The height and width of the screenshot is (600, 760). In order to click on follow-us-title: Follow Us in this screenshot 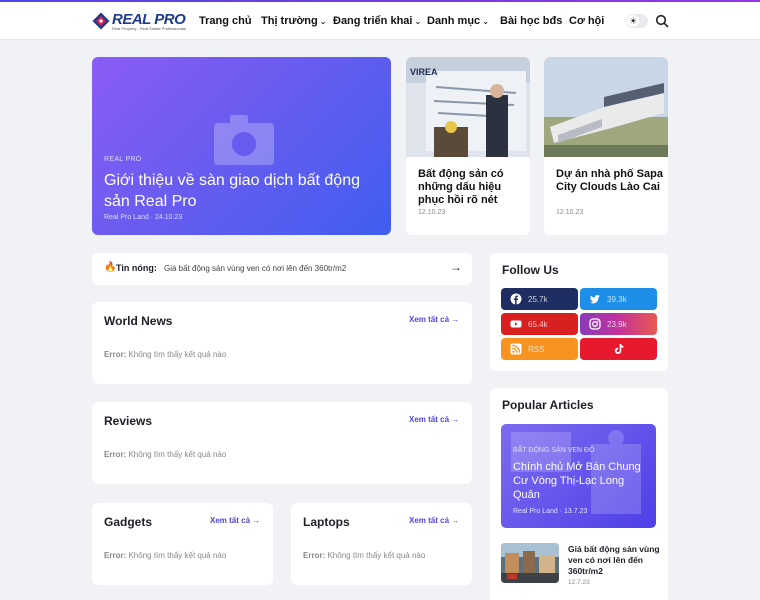, I will do `click(530, 270)`.